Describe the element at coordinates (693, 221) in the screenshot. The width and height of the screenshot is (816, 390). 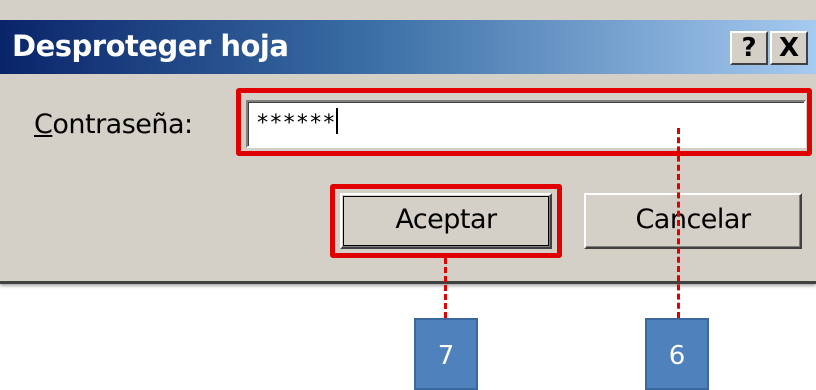
I see `cancel-button: Cancelar` at that location.